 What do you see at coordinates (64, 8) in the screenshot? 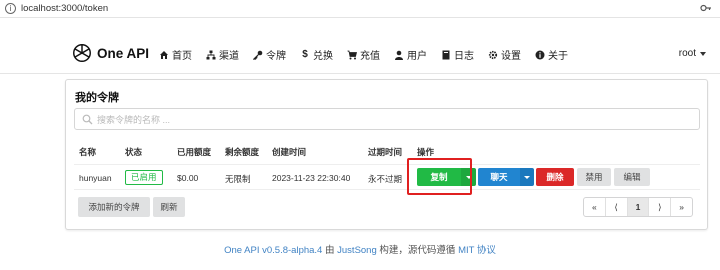
I see `url-text: localhost:3000/token` at bounding box center [64, 8].